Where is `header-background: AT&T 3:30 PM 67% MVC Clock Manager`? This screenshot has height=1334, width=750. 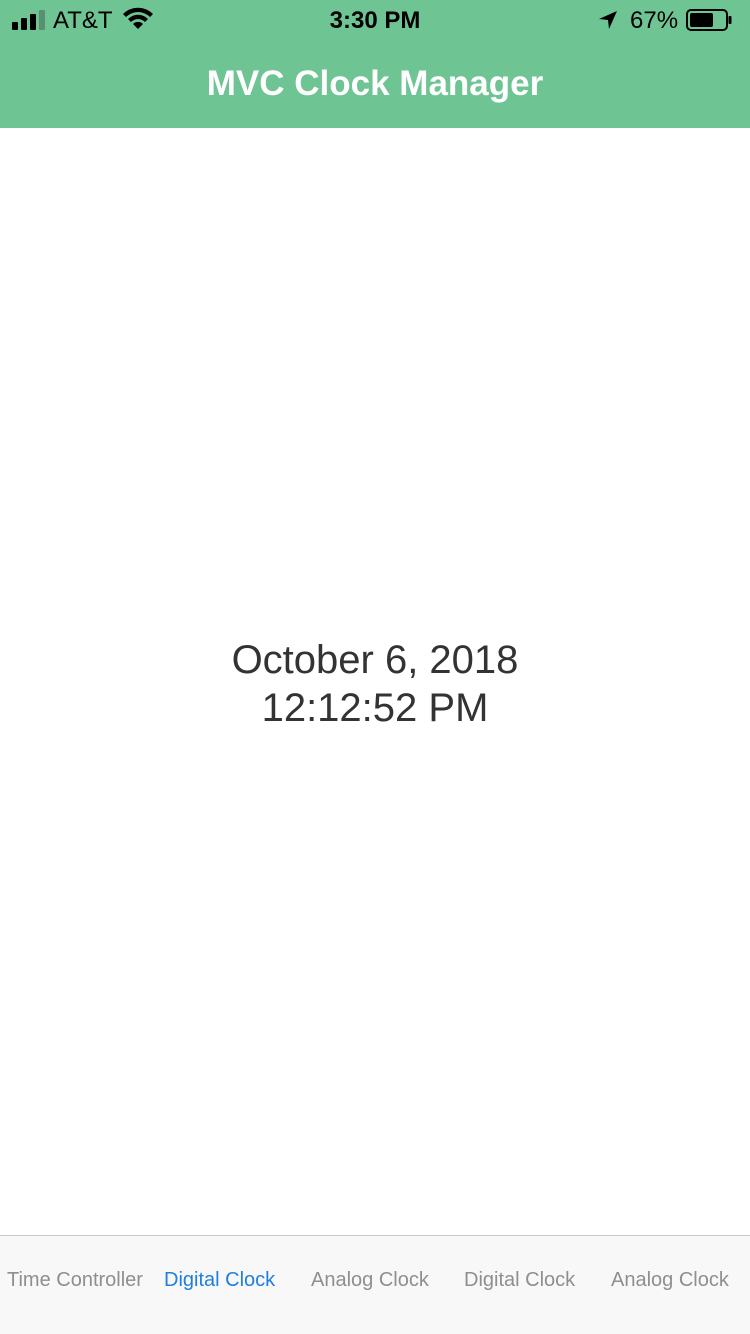 header-background: AT&T 3:30 PM 67% MVC Clock Manager is located at coordinates (375, 64).